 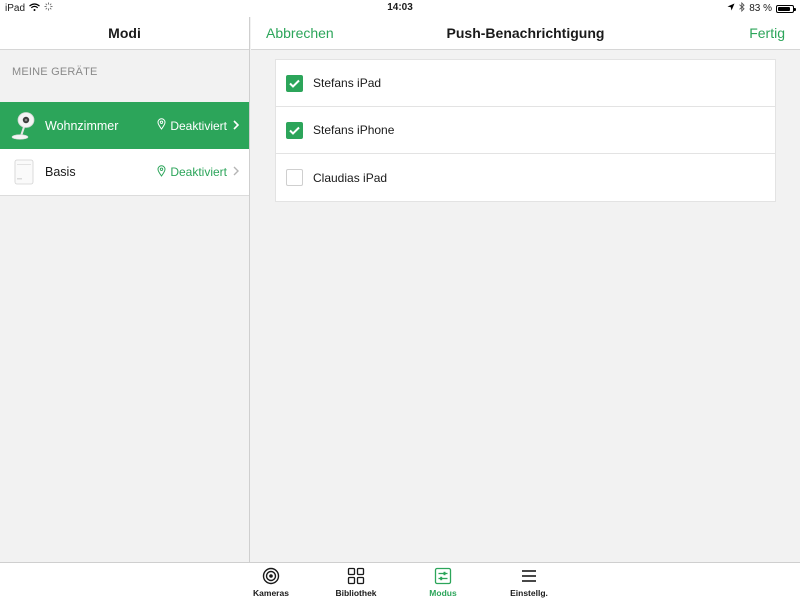 I want to click on status-bar: iPad 14:03 83 %, so click(x=400, y=8).